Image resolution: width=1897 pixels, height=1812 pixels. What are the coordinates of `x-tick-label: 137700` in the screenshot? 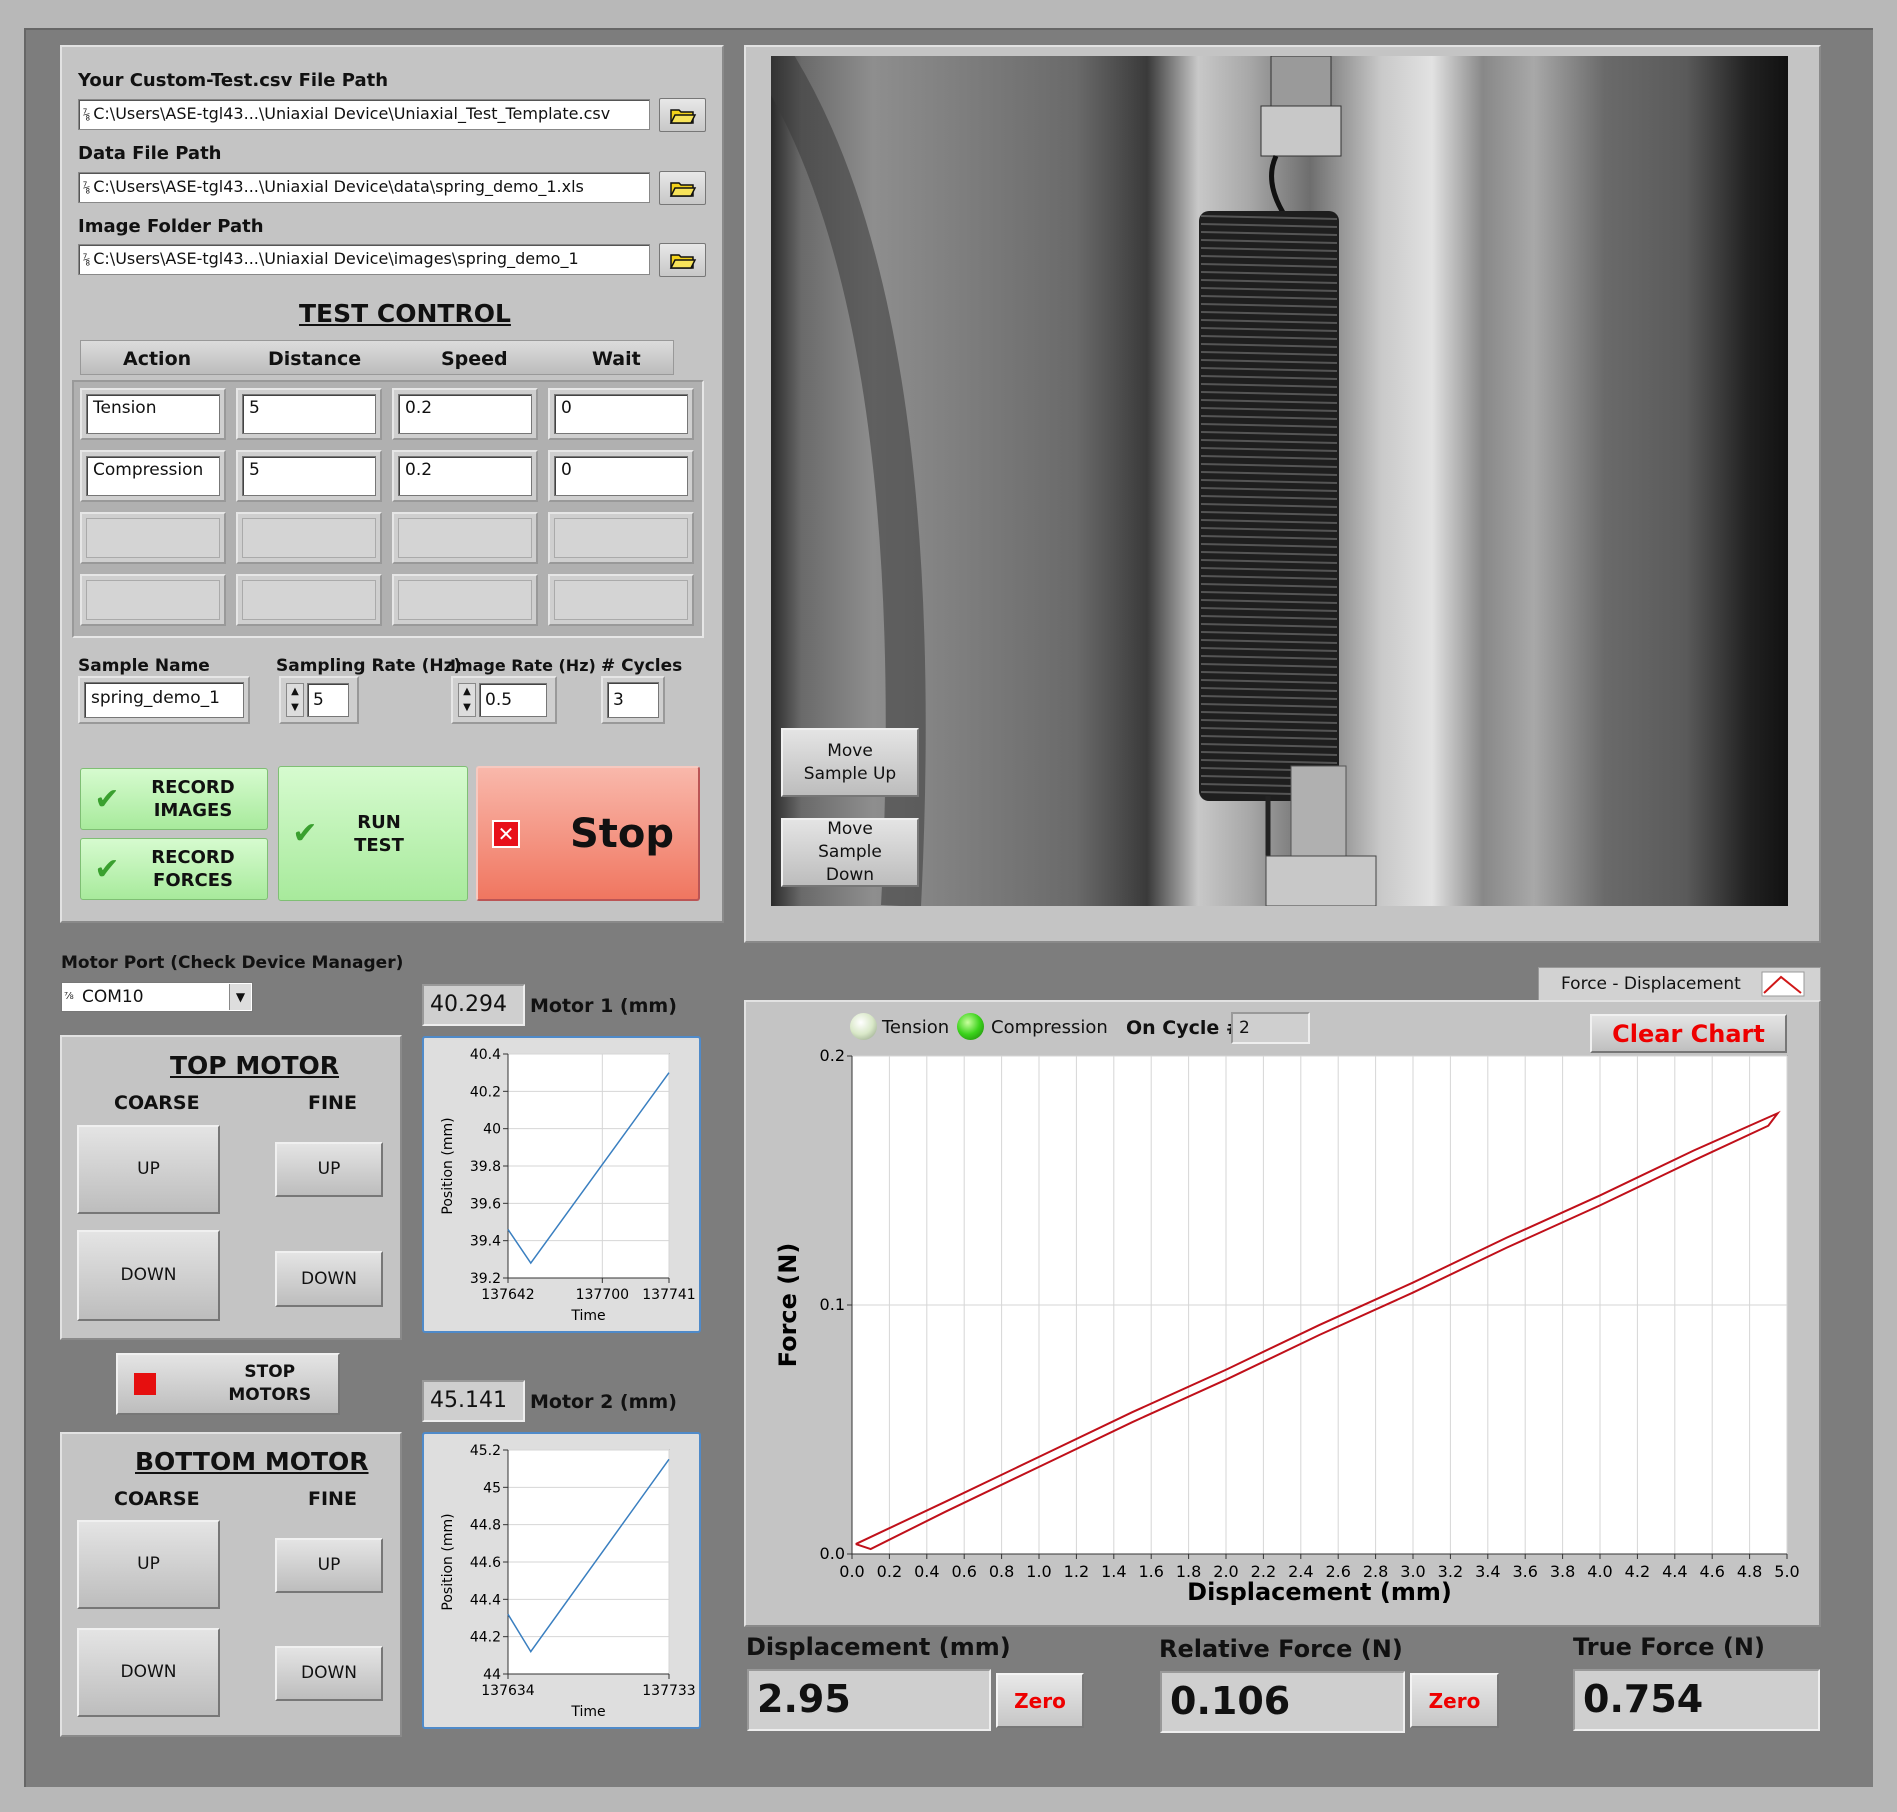 It's located at (602, 1295).